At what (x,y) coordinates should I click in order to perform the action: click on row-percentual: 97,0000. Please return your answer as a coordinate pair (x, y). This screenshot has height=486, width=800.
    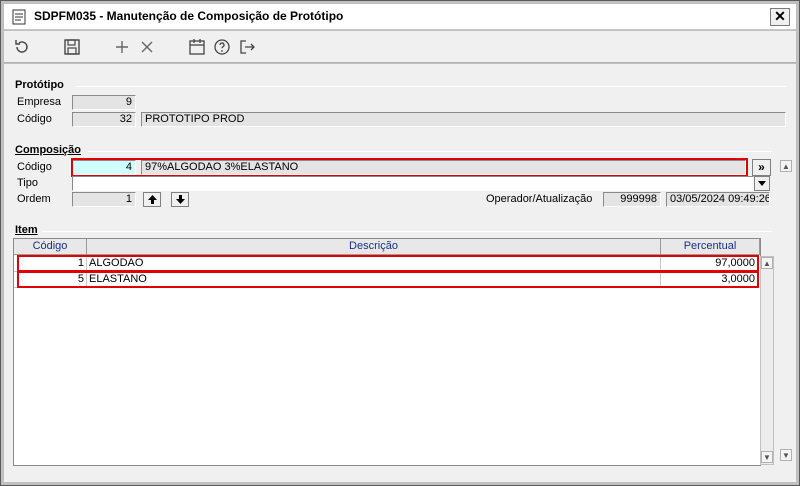
    Looking at the image, I should click on (709, 264).